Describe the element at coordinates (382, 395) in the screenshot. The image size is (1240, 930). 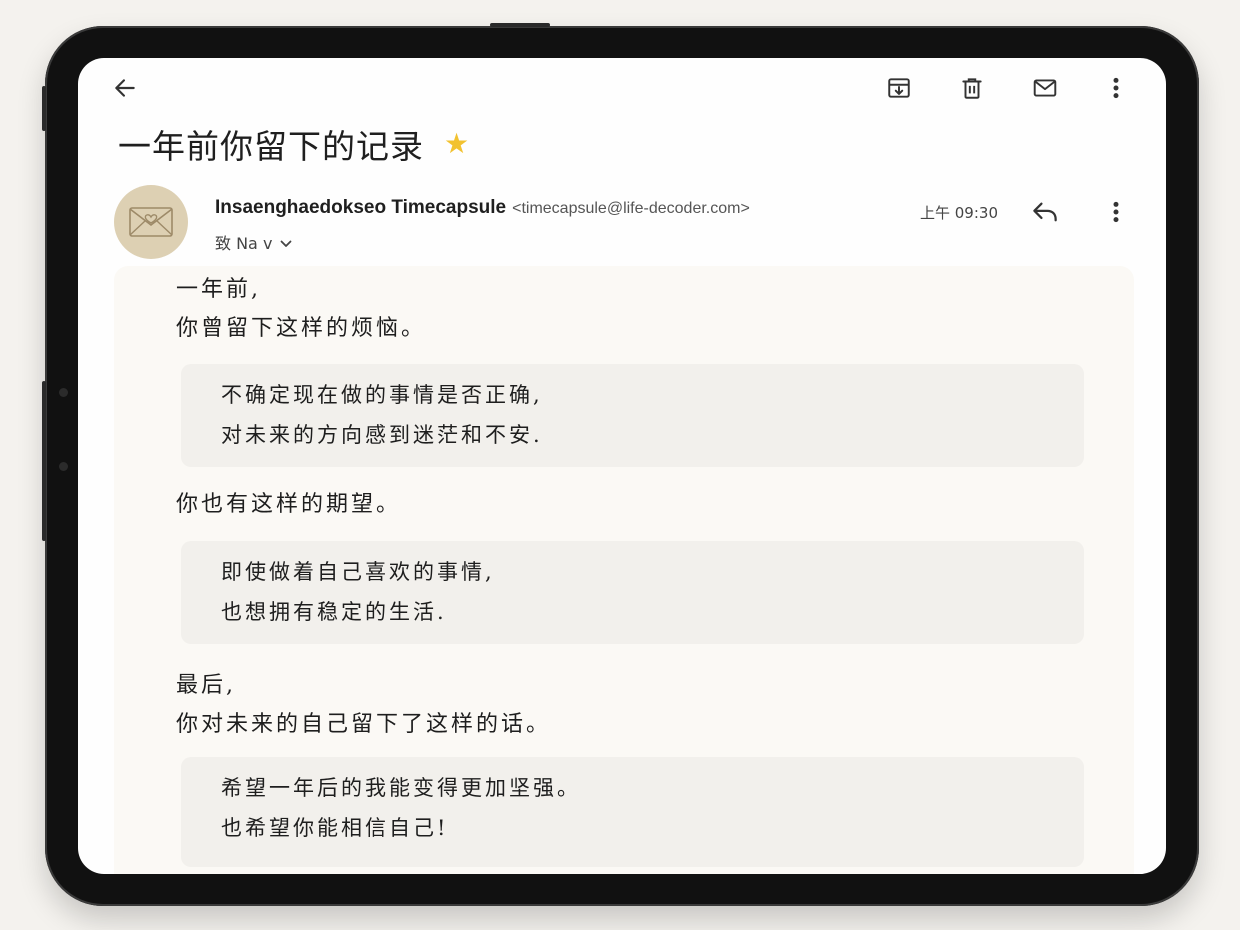
I see `quote-line: 不确定现在做的事情是否正确,` at that location.